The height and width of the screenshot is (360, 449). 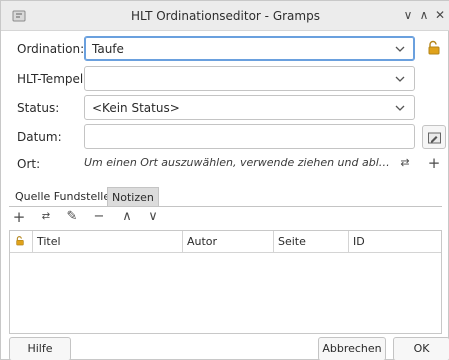 What do you see at coordinates (46, 217) in the screenshot?
I see `share-citation-icon: ⇄` at bounding box center [46, 217].